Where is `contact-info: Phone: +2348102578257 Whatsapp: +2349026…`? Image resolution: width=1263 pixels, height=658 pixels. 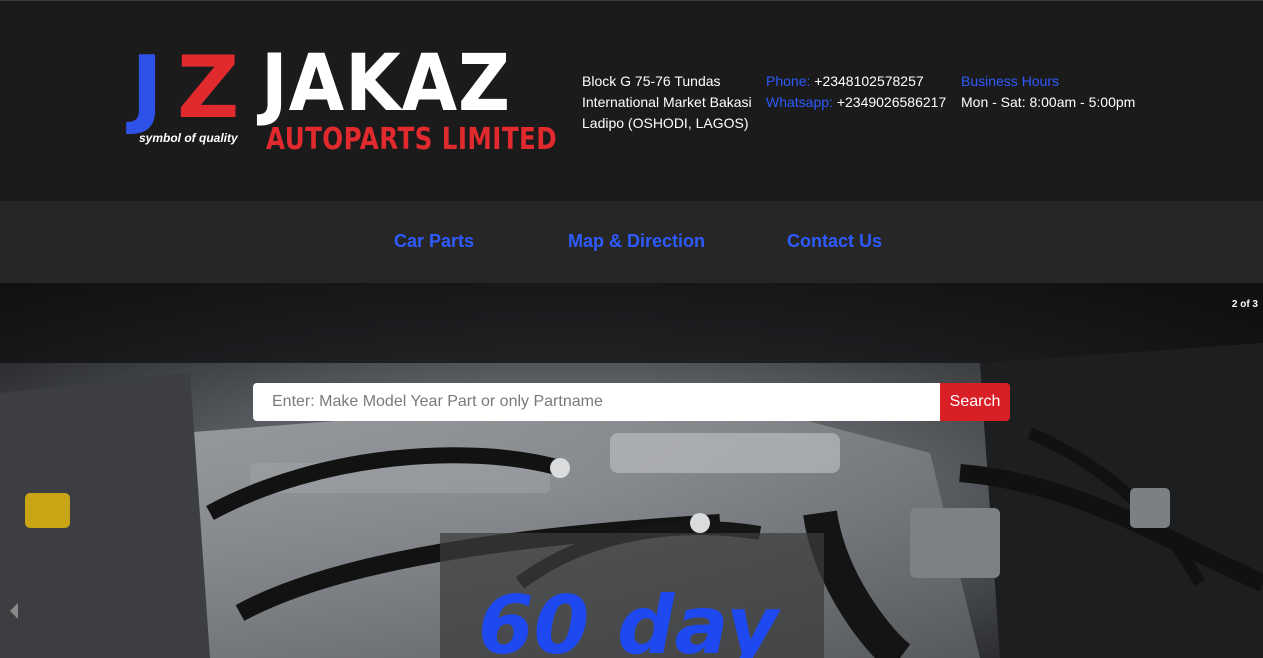
contact-info: Phone: +2348102578257 Whatsapp: +2349026… is located at coordinates (861, 92).